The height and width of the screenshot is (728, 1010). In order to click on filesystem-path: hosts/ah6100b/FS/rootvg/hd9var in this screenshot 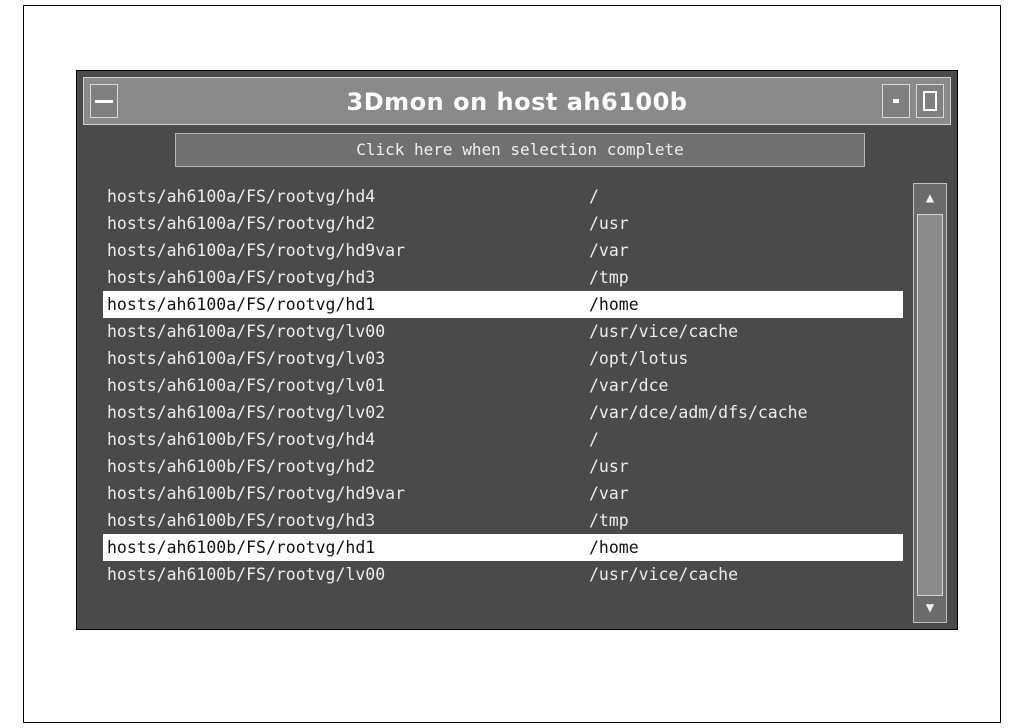, I will do `click(256, 493)`.